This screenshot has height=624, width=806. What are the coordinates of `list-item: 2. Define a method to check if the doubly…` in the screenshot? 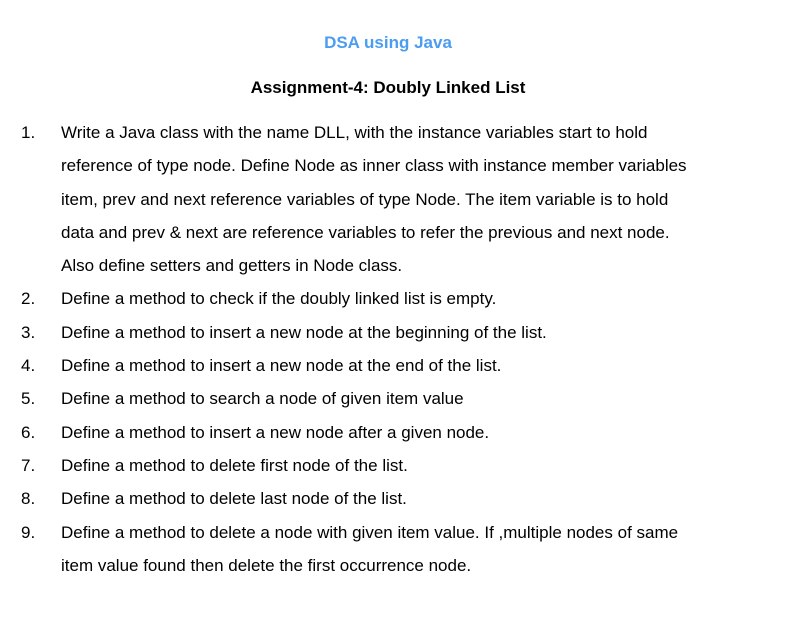 It's located at (390, 298).